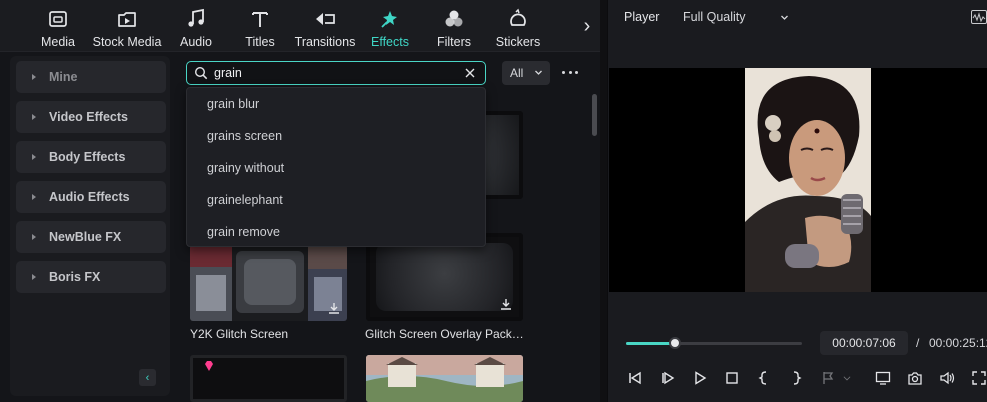  What do you see at coordinates (796, 378) in the screenshot?
I see `mark-out-icon` at bounding box center [796, 378].